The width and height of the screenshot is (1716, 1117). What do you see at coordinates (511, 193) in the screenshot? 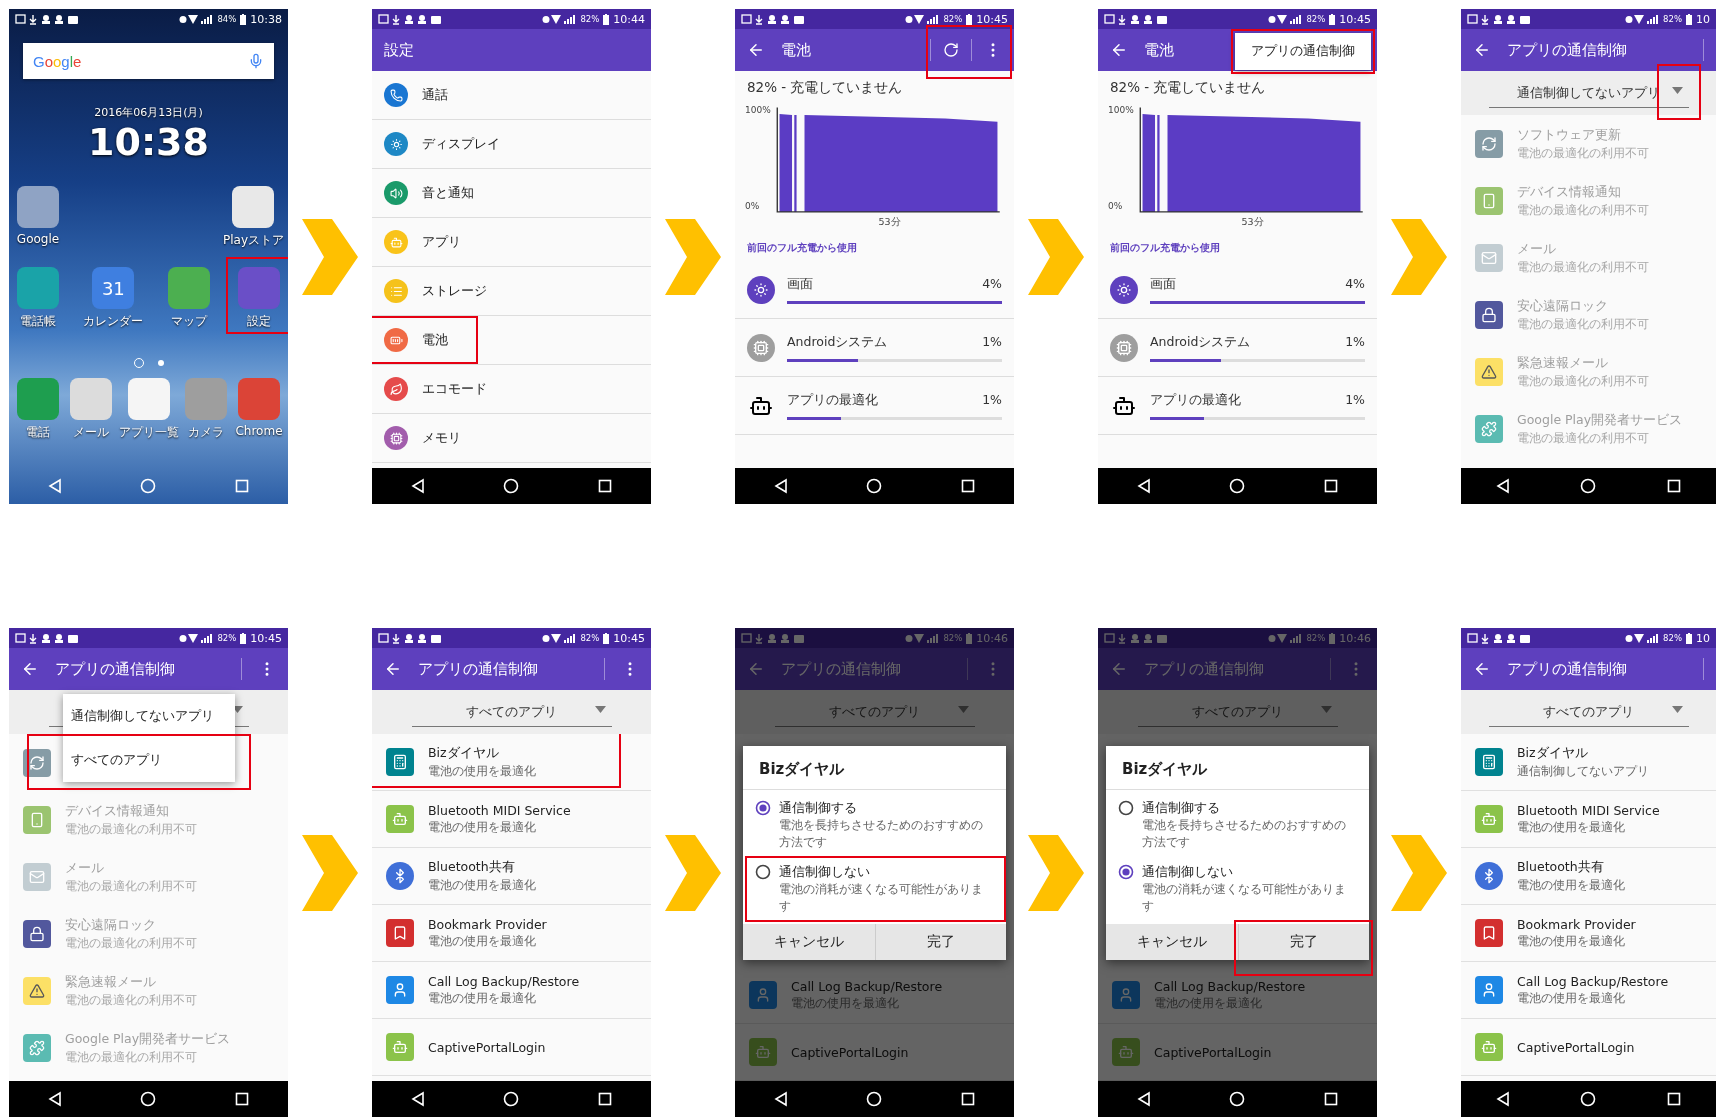
I see `settings-item: 音と通知` at bounding box center [511, 193].